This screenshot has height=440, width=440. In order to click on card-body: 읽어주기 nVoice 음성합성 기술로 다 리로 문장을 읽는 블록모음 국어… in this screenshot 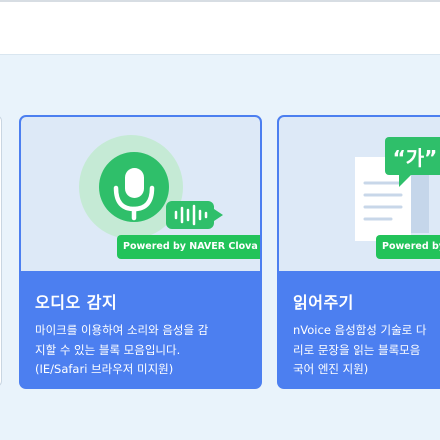, I will do `click(359, 329)`.